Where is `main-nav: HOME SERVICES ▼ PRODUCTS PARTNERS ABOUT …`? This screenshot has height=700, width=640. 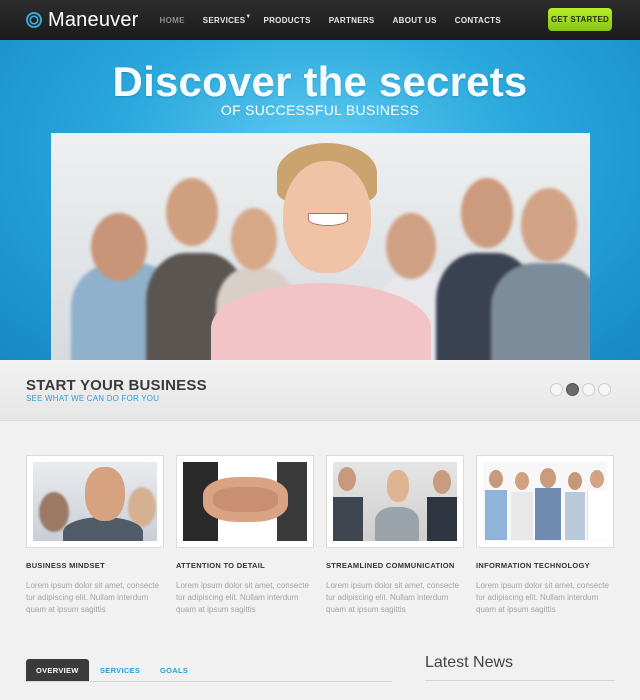
main-nav: HOME SERVICES ▼ PRODUCTS PARTNERS ABOUT … is located at coordinates (330, 20).